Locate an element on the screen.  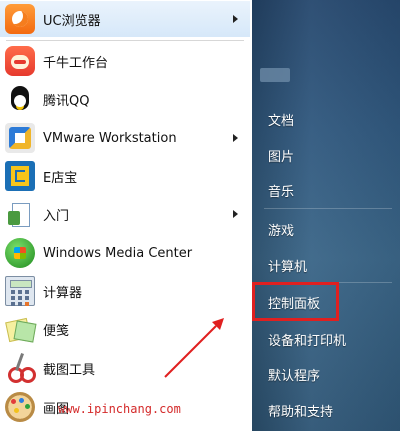
sticky-notes-icon is located at coordinates (20, 329).